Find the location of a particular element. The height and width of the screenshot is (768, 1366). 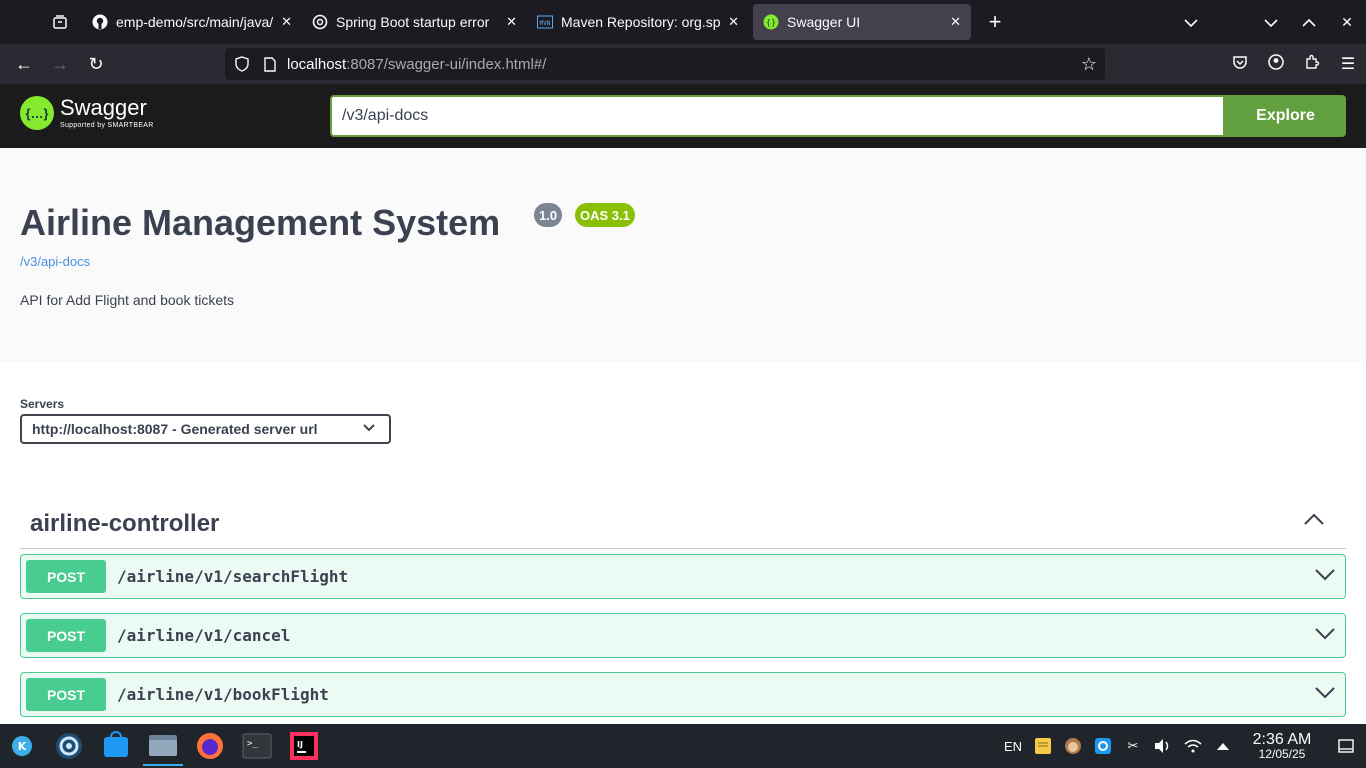

operation-path: /airline/v1/cancel is located at coordinates (204, 635).